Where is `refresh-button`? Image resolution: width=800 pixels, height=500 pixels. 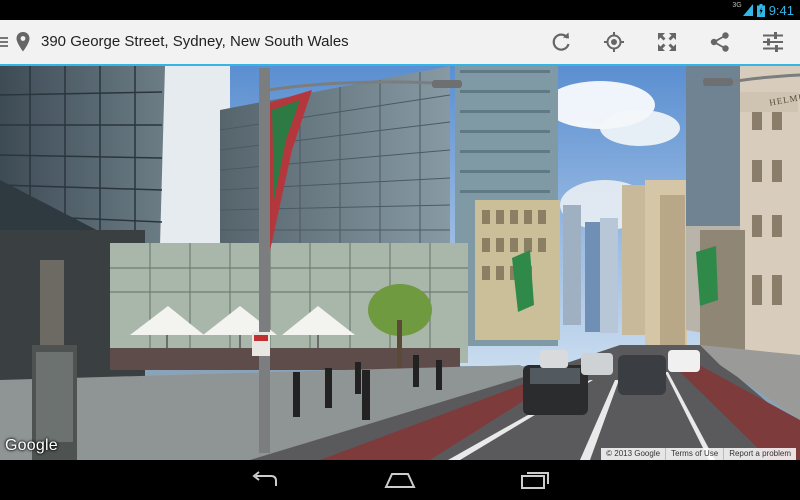 refresh-button is located at coordinates (561, 42).